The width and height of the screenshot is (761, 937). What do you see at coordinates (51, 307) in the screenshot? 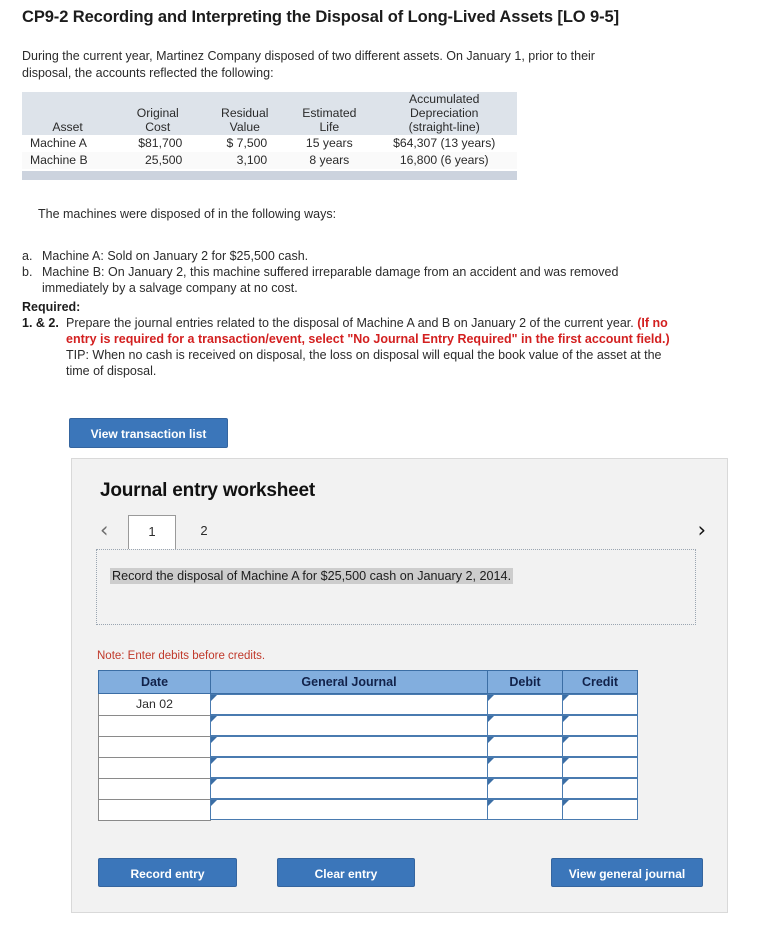
I see `required-heading: Required:` at bounding box center [51, 307].